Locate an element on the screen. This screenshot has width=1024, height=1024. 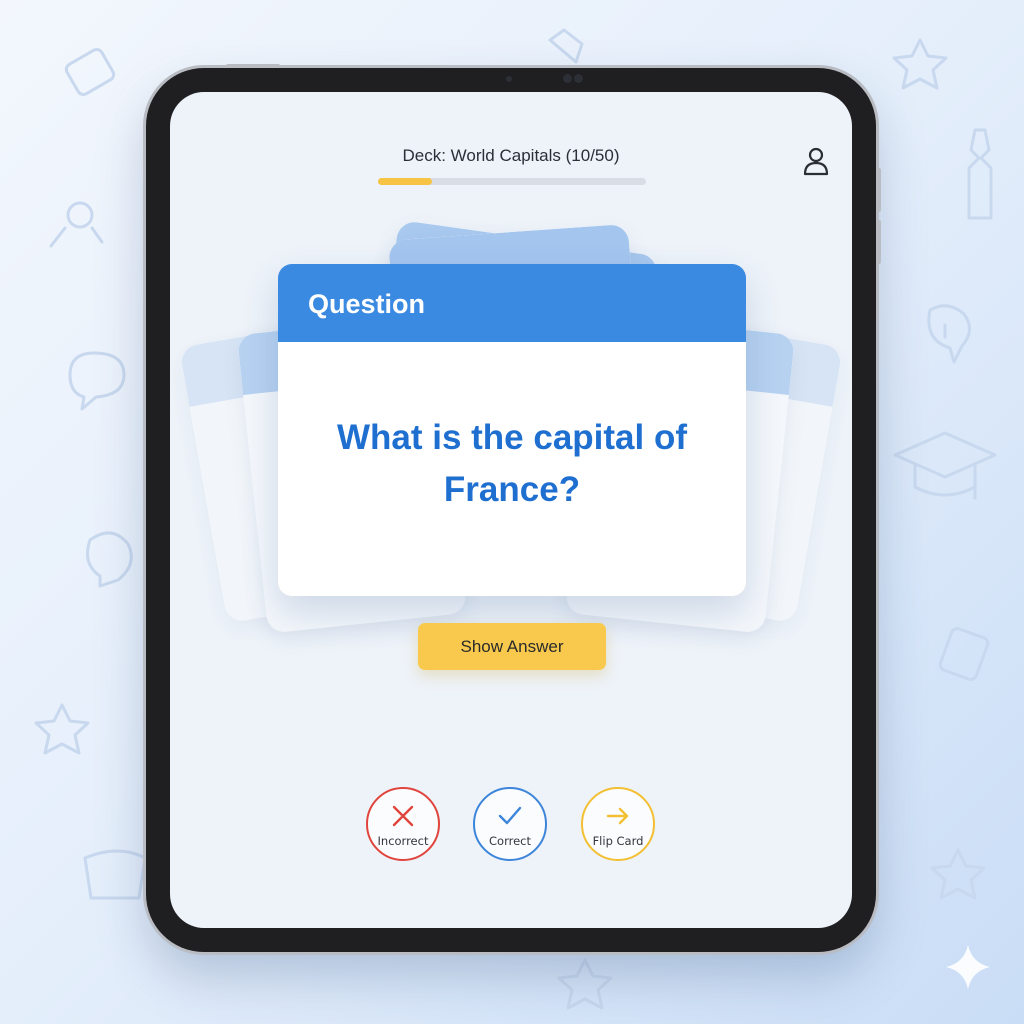
flashcard: Question What is the capital of France? is located at coordinates (512, 430).